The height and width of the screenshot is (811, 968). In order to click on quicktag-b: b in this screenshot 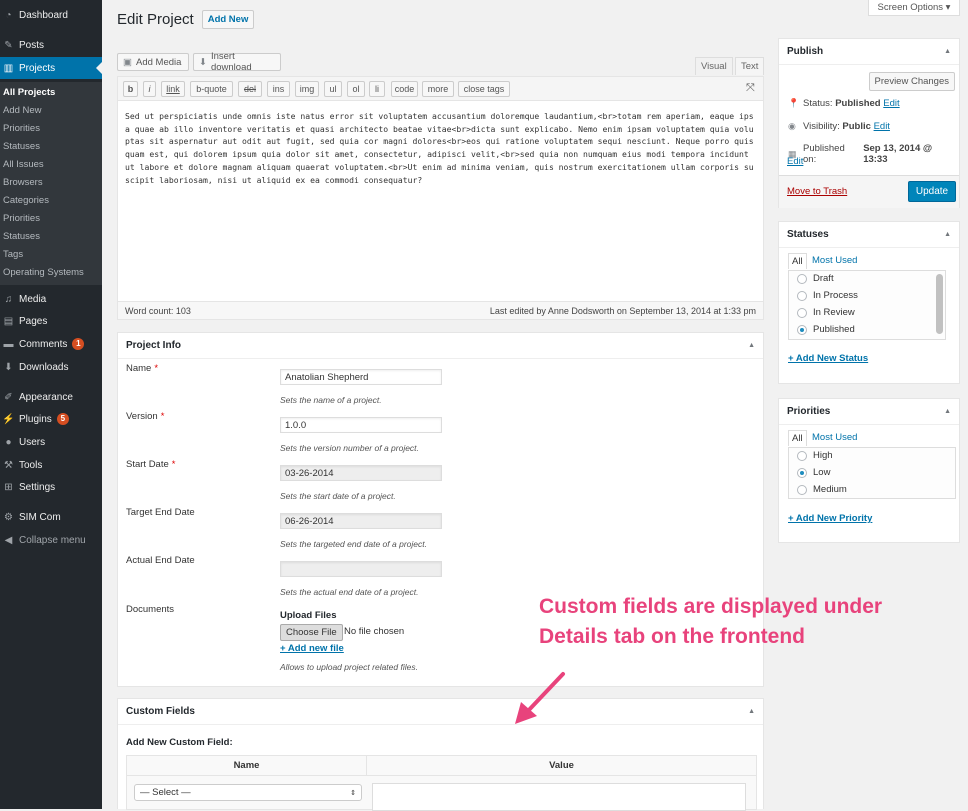, I will do `click(130, 89)`.